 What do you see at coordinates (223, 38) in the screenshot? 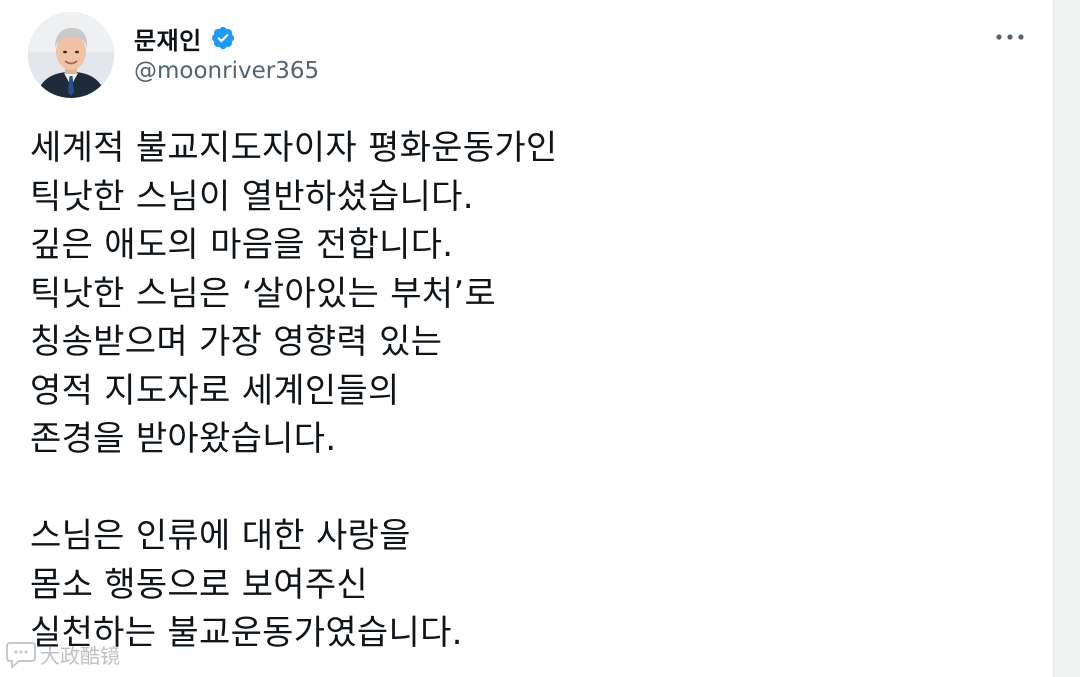
I see `verified-badge-icon` at bounding box center [223, 38].